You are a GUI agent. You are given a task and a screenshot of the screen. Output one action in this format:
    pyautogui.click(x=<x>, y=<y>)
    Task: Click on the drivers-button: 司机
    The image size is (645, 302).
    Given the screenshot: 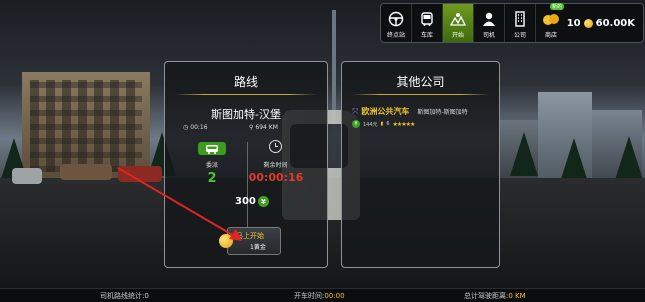 What is the action you would take?
    pyautogui.click(x=489, y=23)
    